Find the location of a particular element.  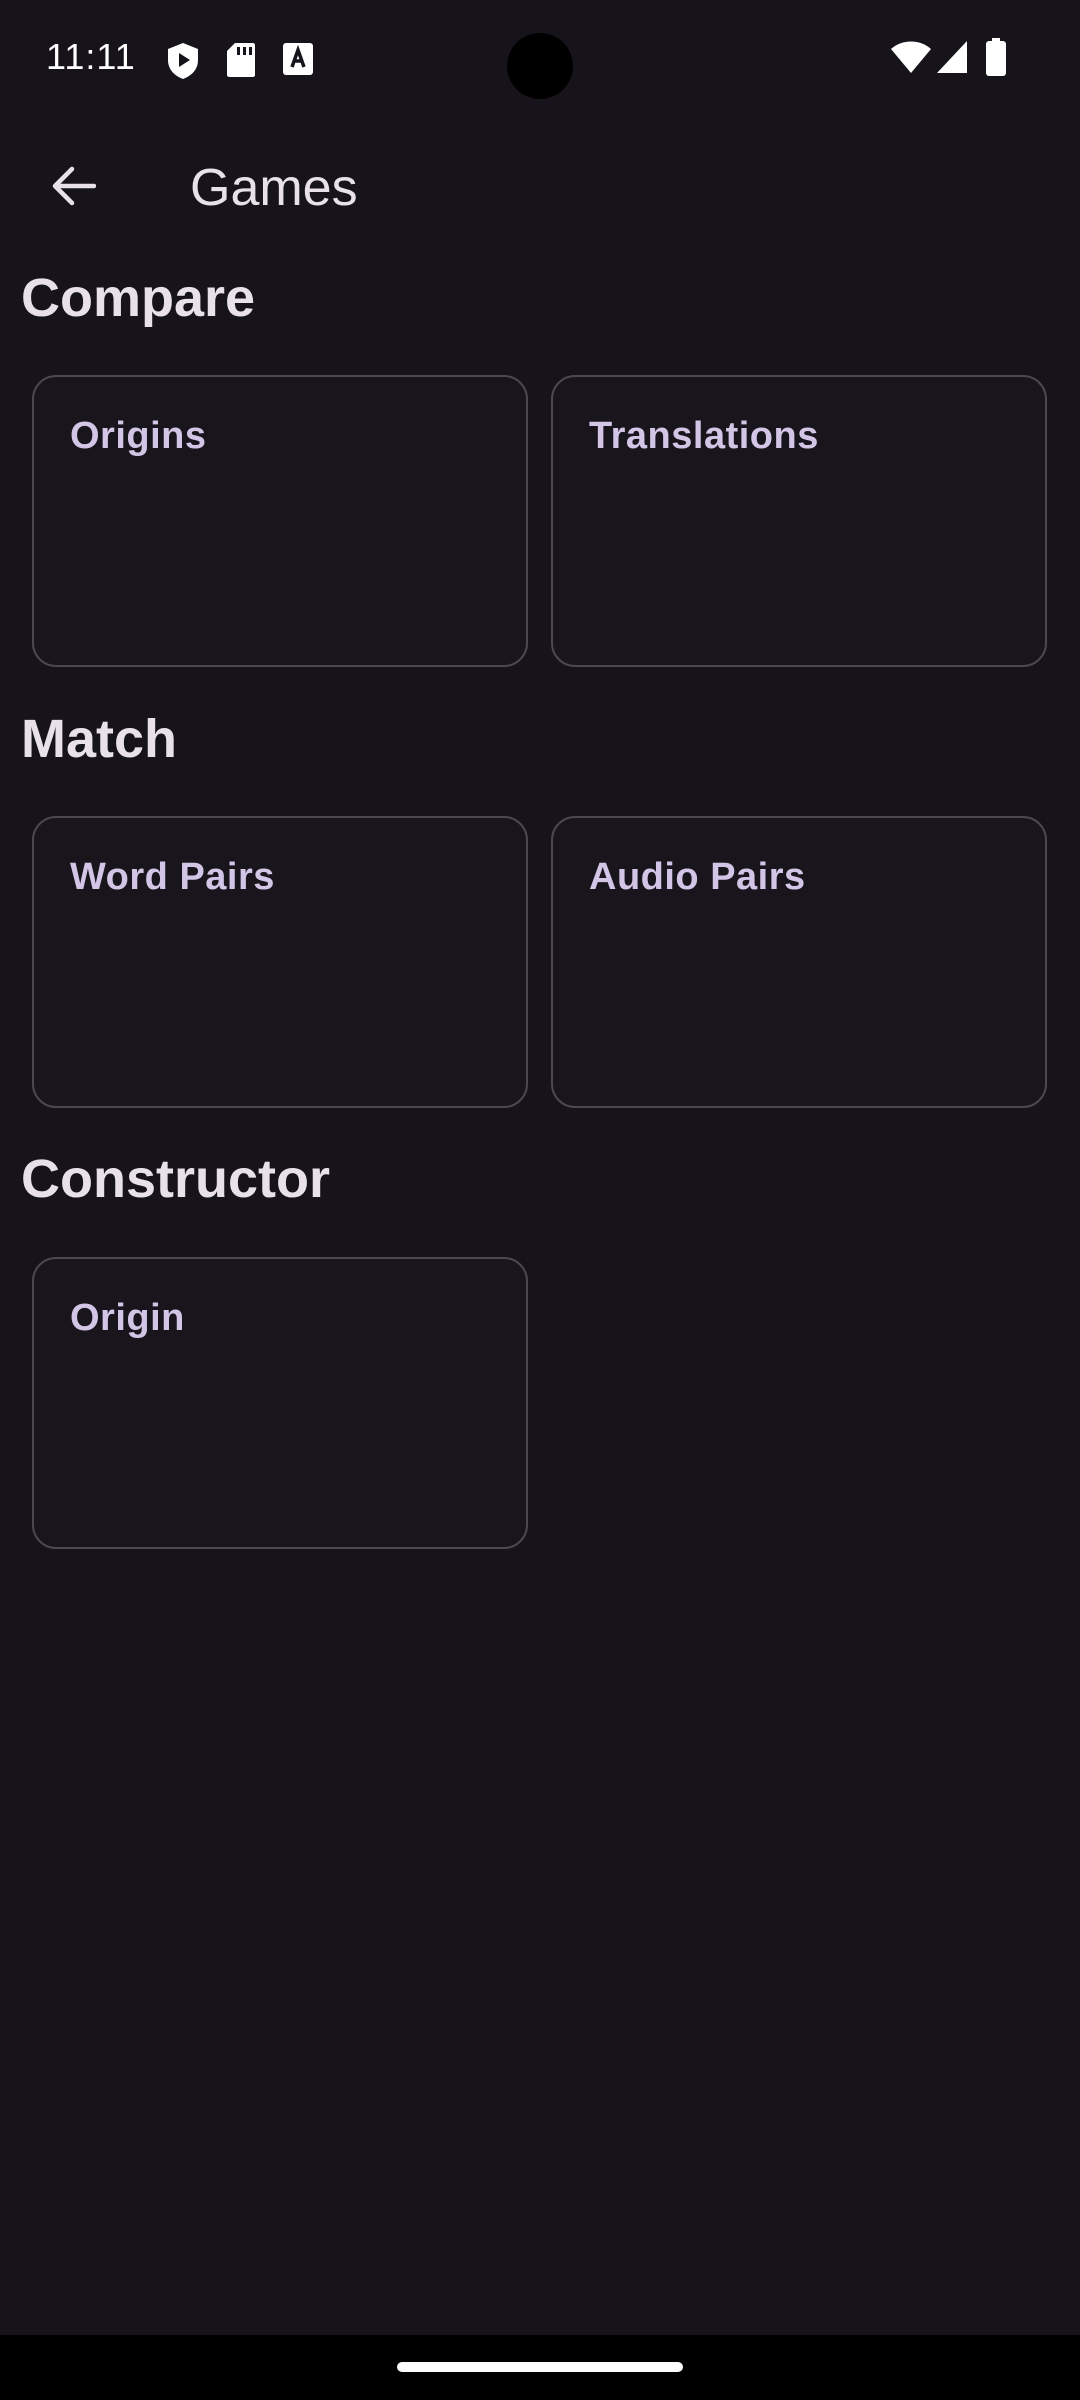

section-title-compare: Compare is located at coordinates (138, 298).